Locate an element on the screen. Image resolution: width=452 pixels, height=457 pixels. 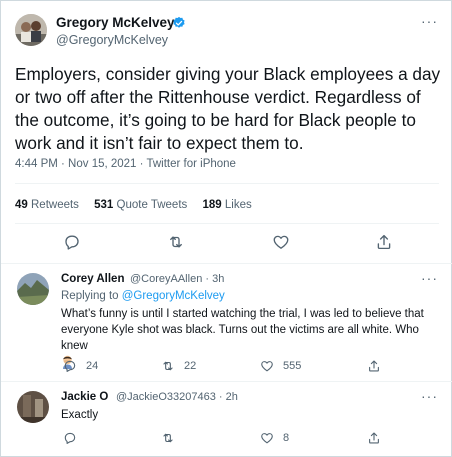
retweets-stat: 49 Retweets is located at coordinates (47, 205).